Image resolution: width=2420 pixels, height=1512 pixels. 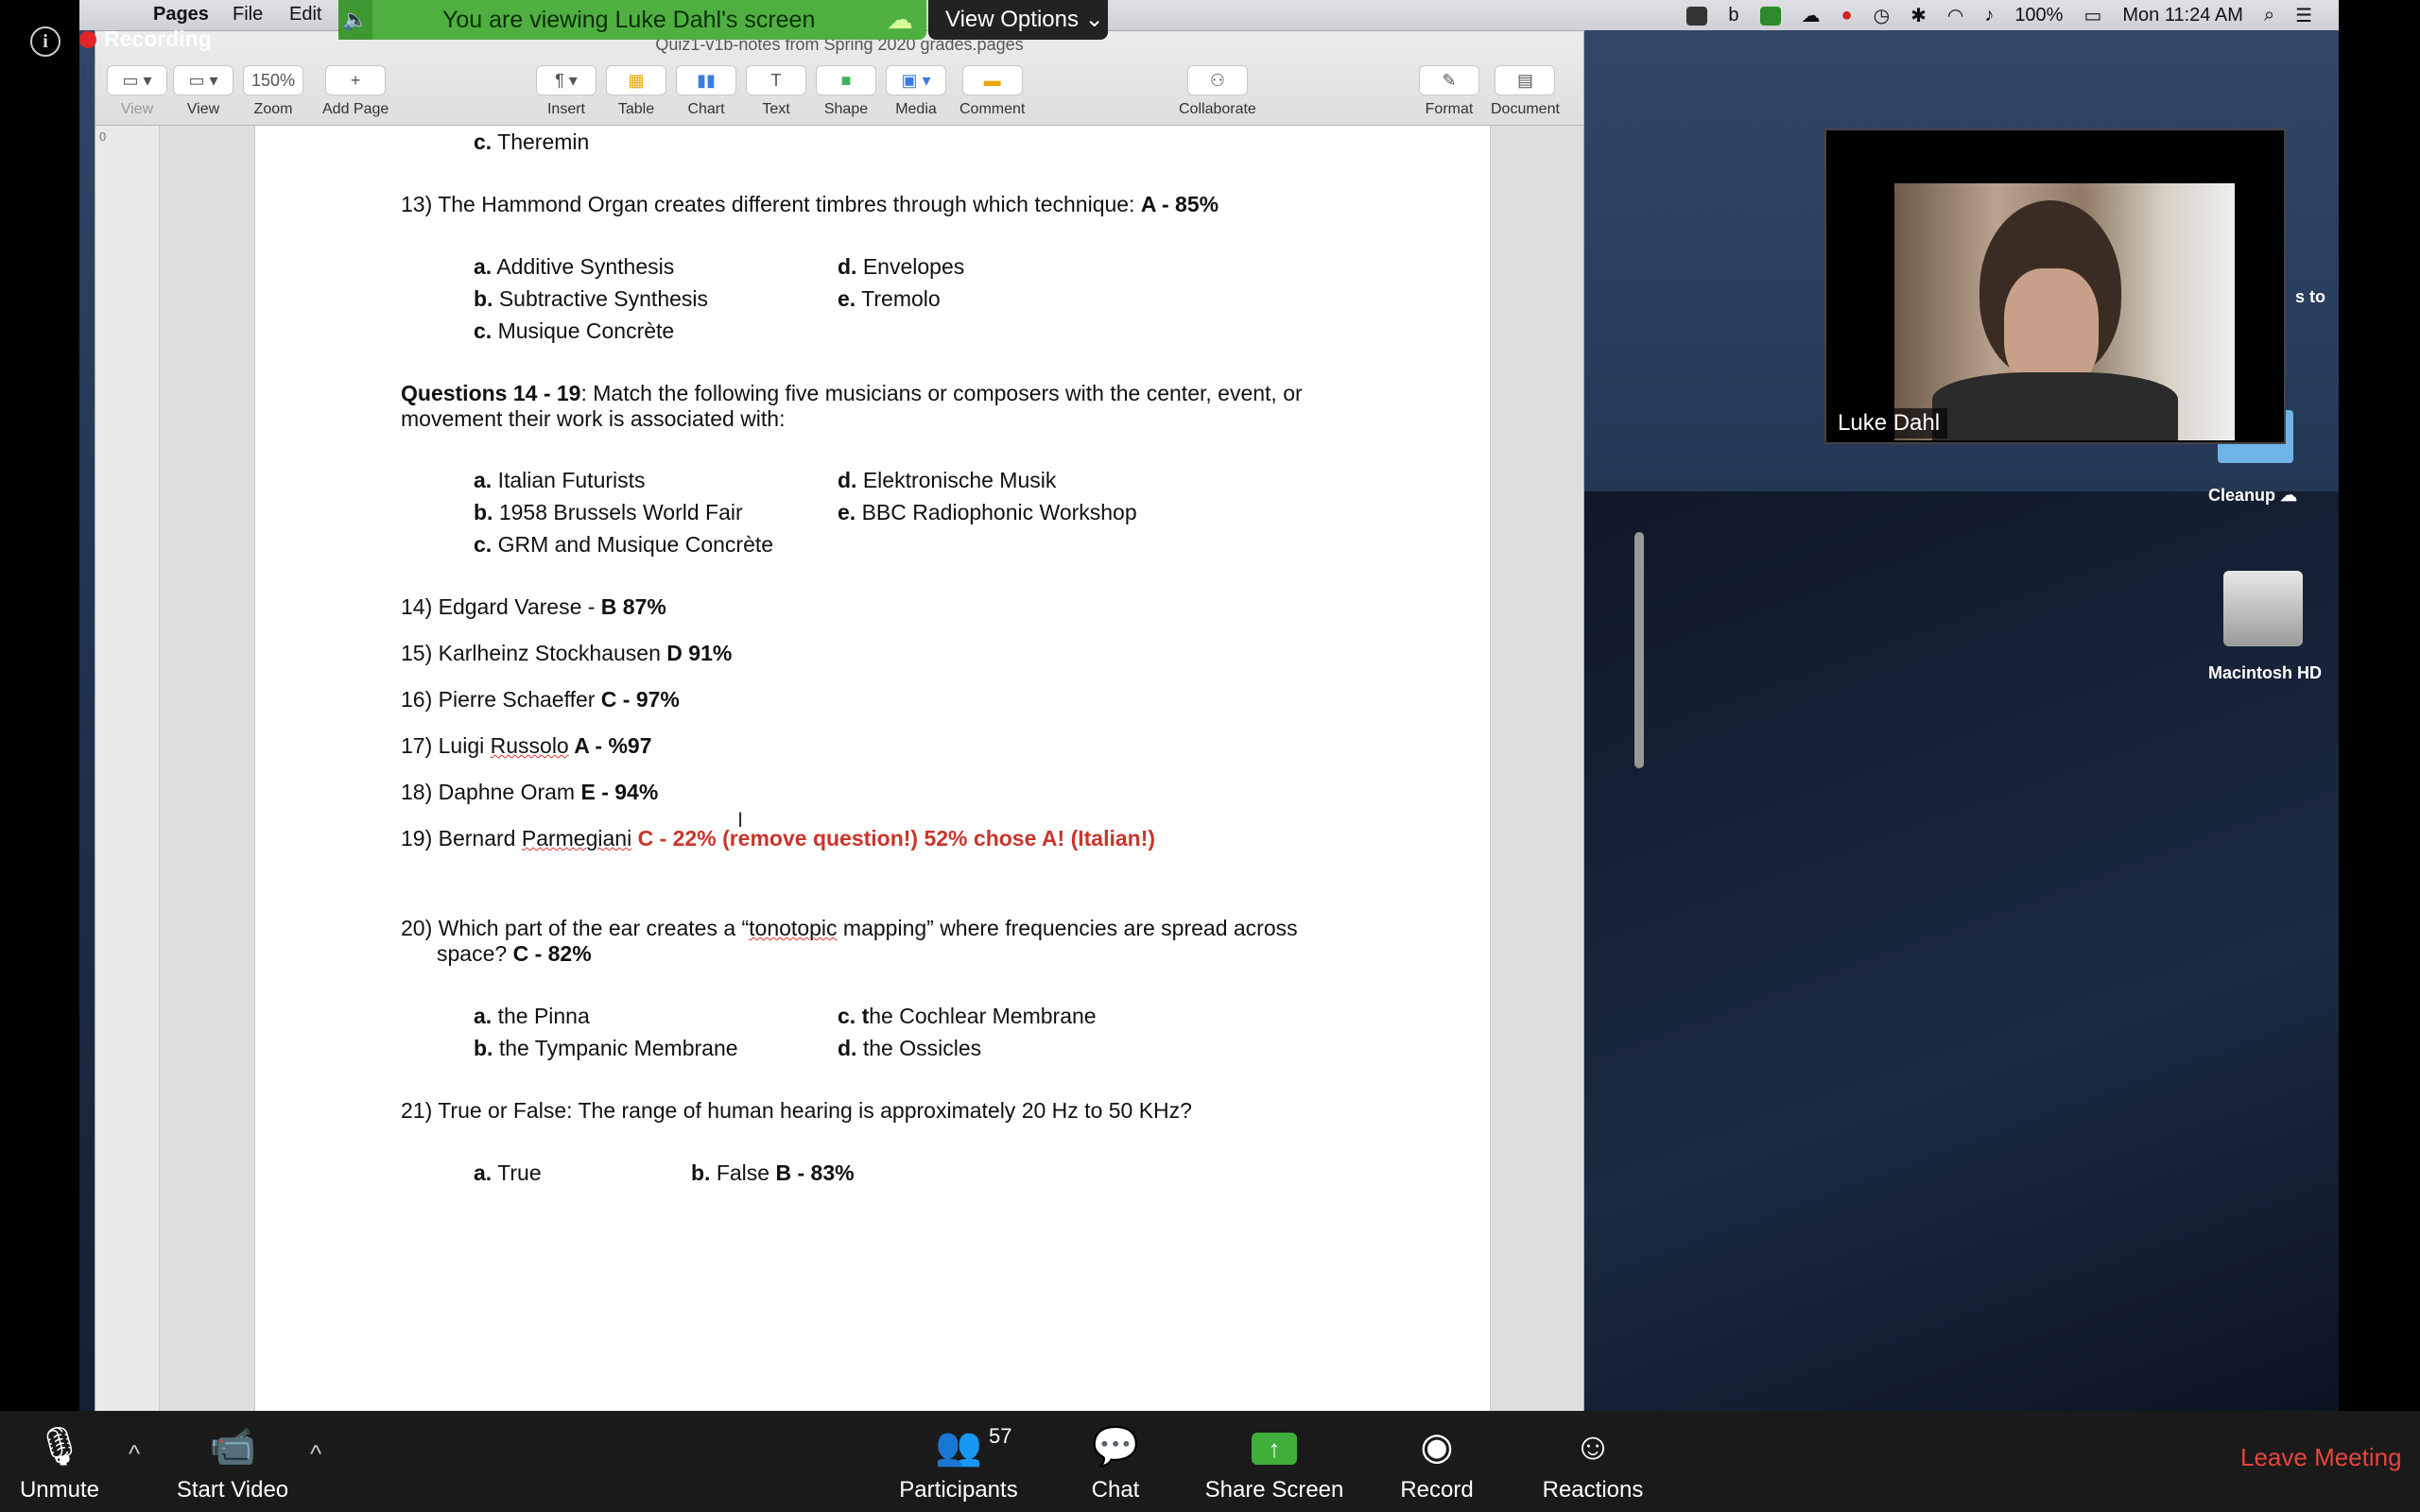 What do you see at coordinates (565, 109) in the screenshot?
I see `insert-label: Insert` at bounding box center [565, 109].